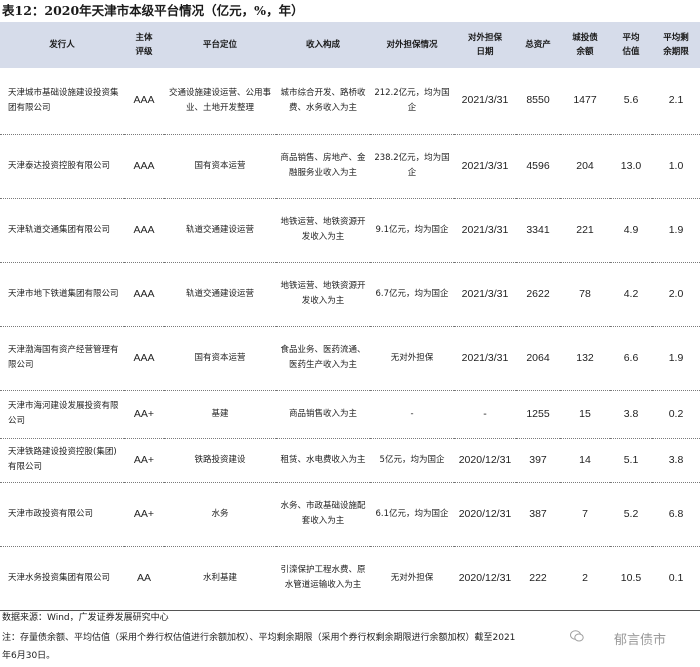 Image resolution: width=700 pixels, height=667 pixels. What do you see at coordinates (676, 166) in the screenshot?
I see `cell-avg-remaining-term: 1.0` at bounding box center [676, 166].